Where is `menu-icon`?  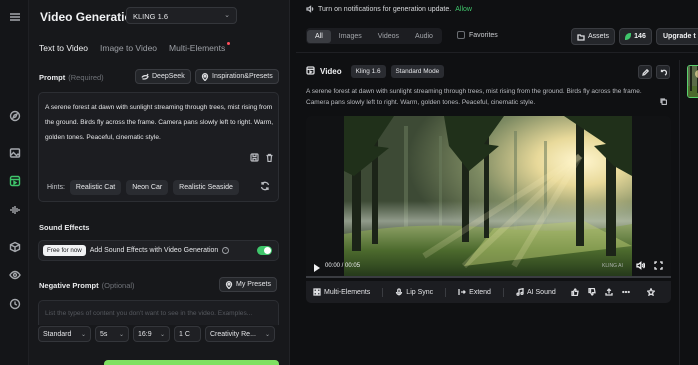
menu-icon is located at coordinates (14, 16).